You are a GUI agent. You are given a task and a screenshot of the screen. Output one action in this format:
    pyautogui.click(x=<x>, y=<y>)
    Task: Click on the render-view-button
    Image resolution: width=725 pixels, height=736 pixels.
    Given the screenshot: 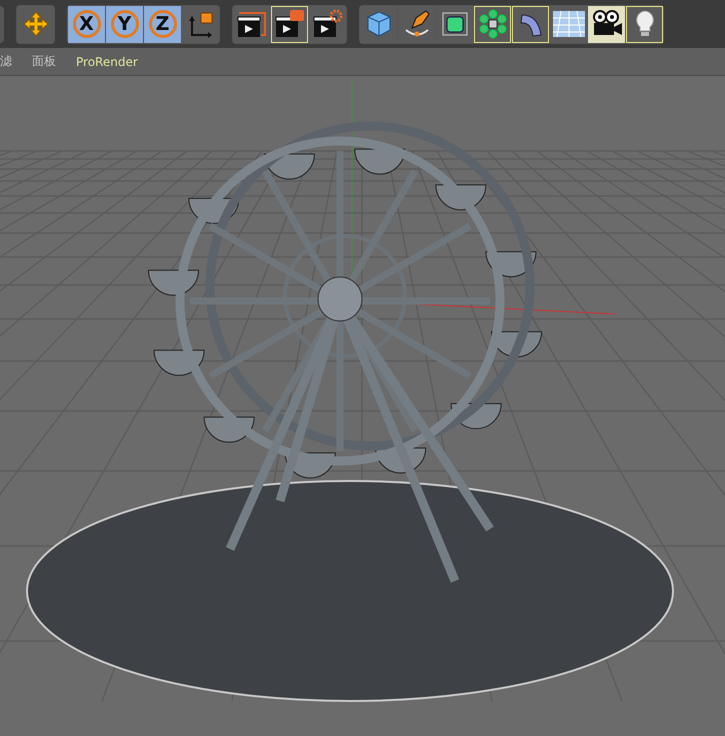 What is the action you would take?
    pyautogui.click(x=251, y=24)
    